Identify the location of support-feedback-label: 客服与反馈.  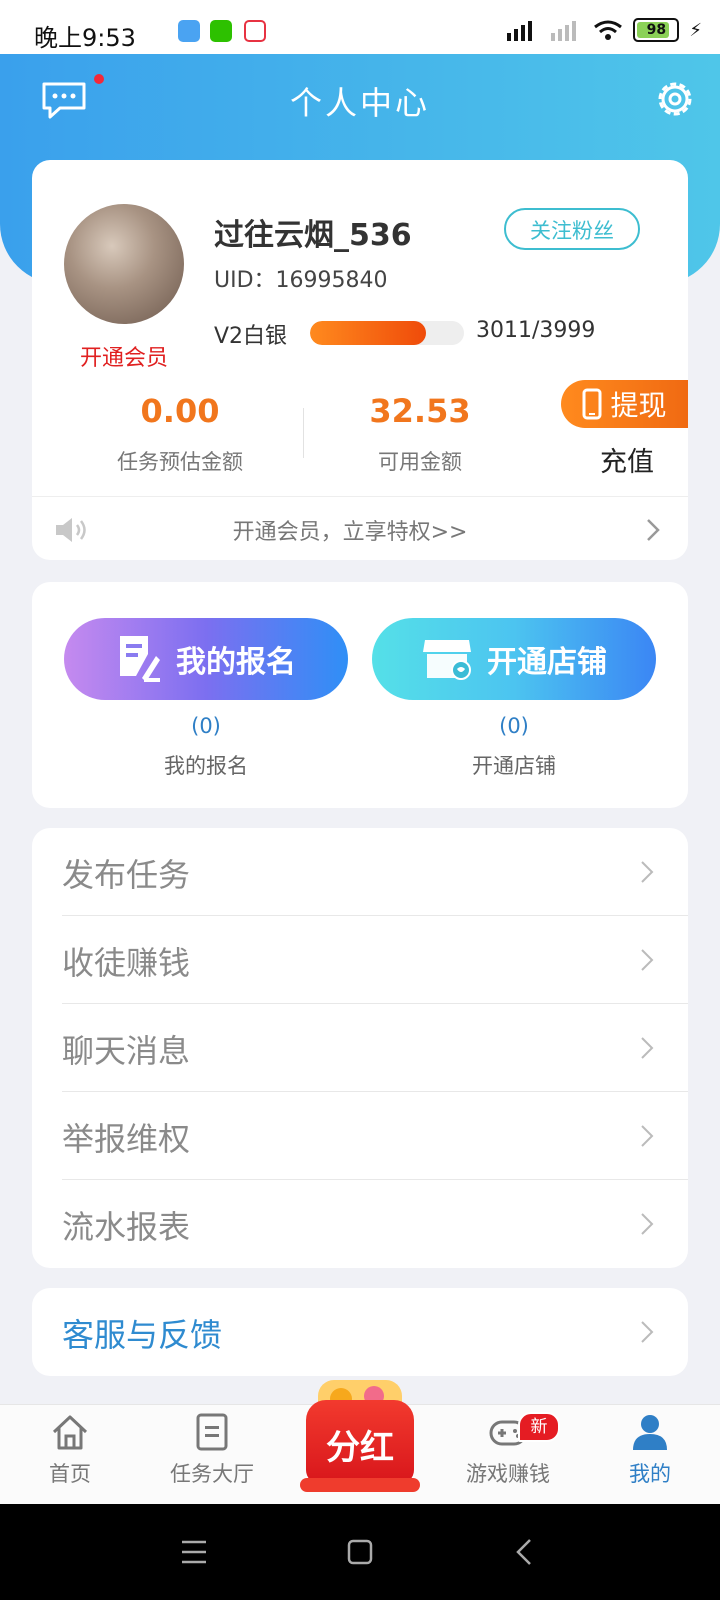
(142, 1335).